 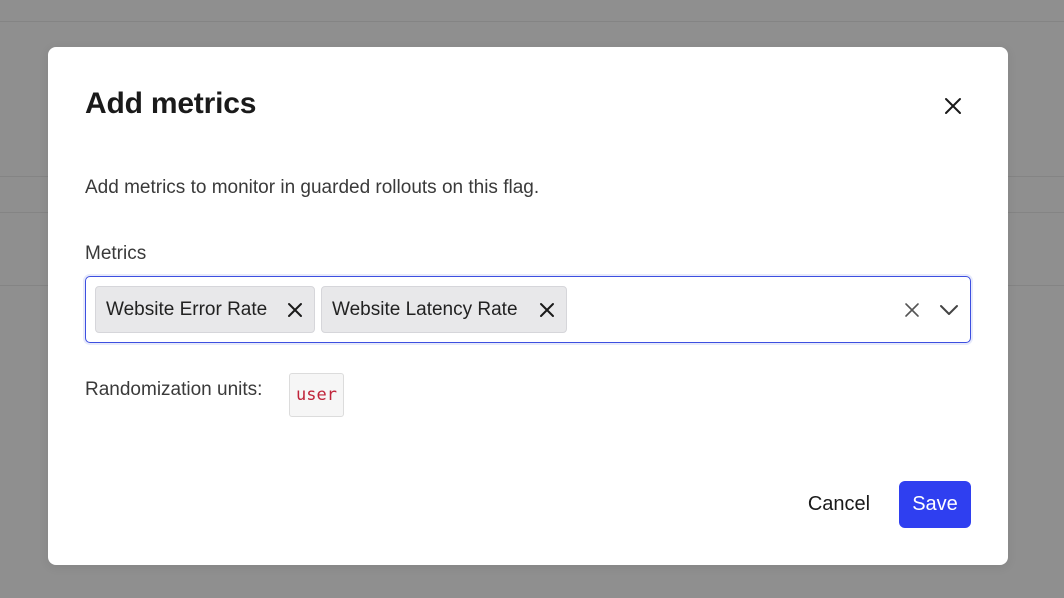 What do you see at coordinates (171, 103) in the screenshot?
I see `dialog-title: Add metrics` at bounding box center [171, 103].